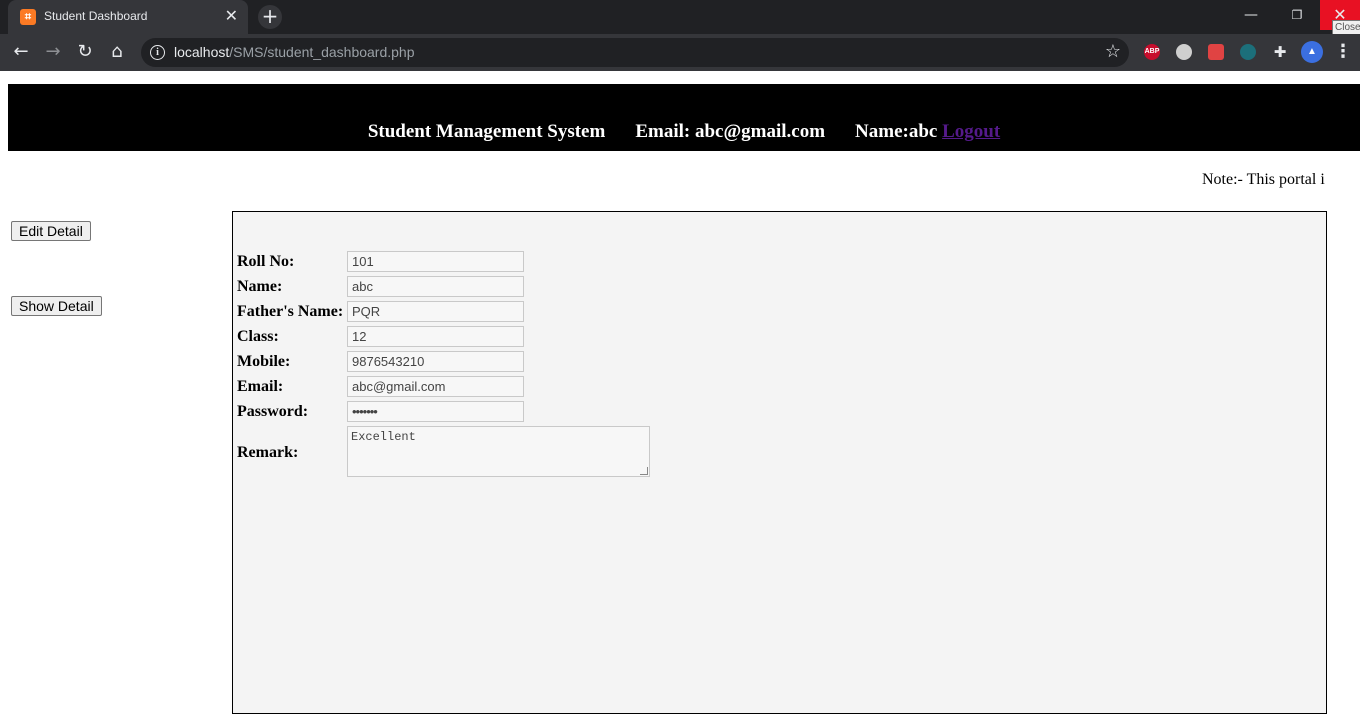 The height and width of the screenshot is (728, 1360). I want to click on address-bar: i localhost/SMS/student_dashboard.php ☆, so click(635, 52).